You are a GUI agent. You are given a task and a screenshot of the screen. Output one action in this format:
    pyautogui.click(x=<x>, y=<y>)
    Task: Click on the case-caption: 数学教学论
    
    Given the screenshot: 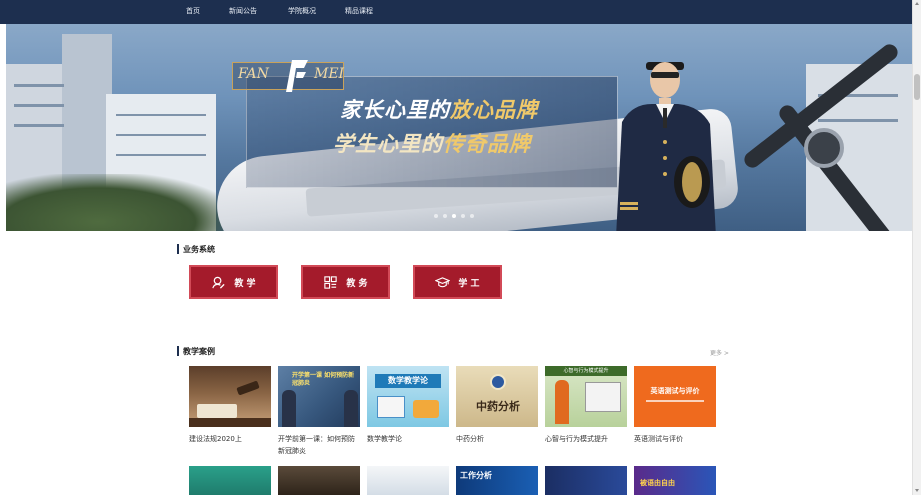 What is the action you would take?
    pyautogui.click(x=408, y=439)
    